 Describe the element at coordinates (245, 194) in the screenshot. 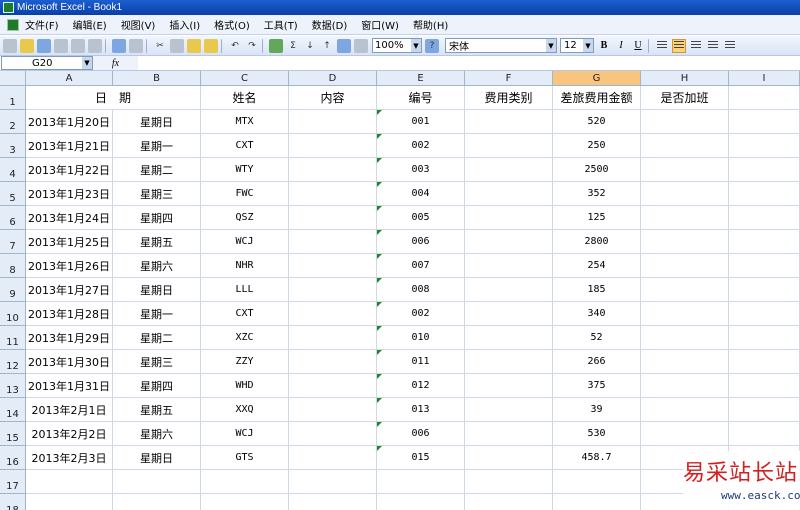

I see `cell-name: FWC` at that location.